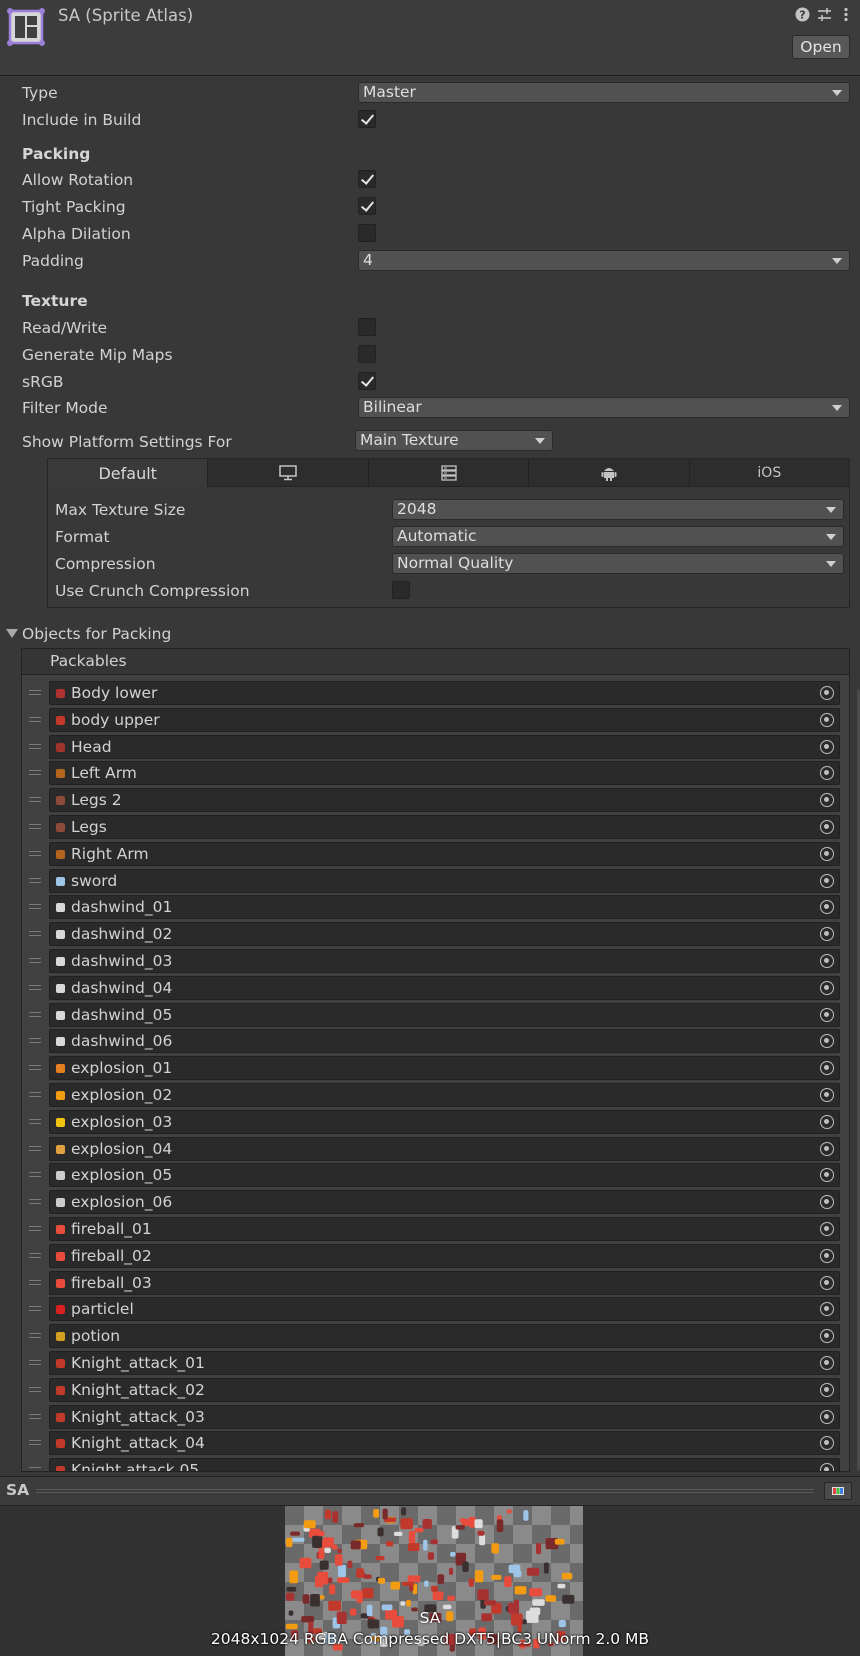 The height and width of the screenshot is (1656, 860). What do you see at coordinates (444, 1229) in the screenshot?
I see `object-field: fireball_01` at bounding box center [444, 1229].